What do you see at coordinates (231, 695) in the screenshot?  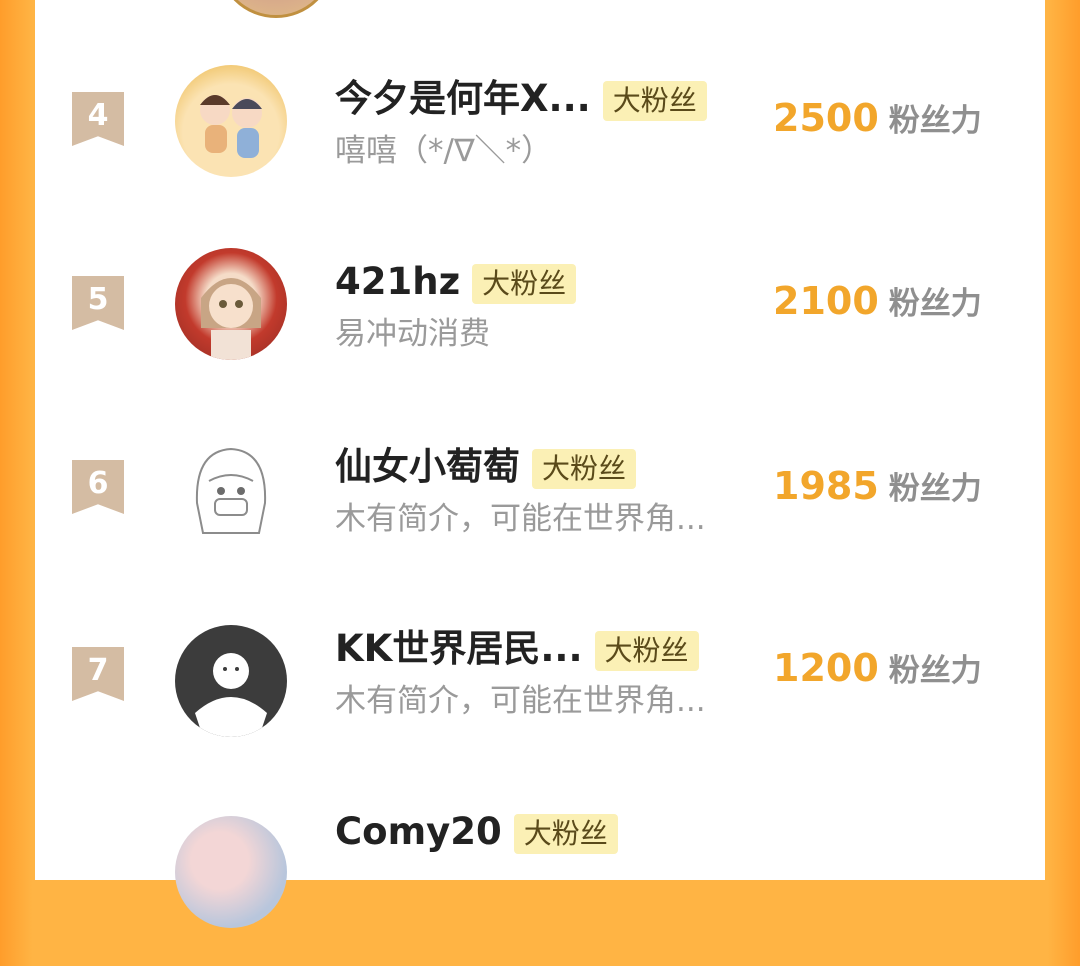 I see `default-avatar-icon` at bounding box center [231, 695].